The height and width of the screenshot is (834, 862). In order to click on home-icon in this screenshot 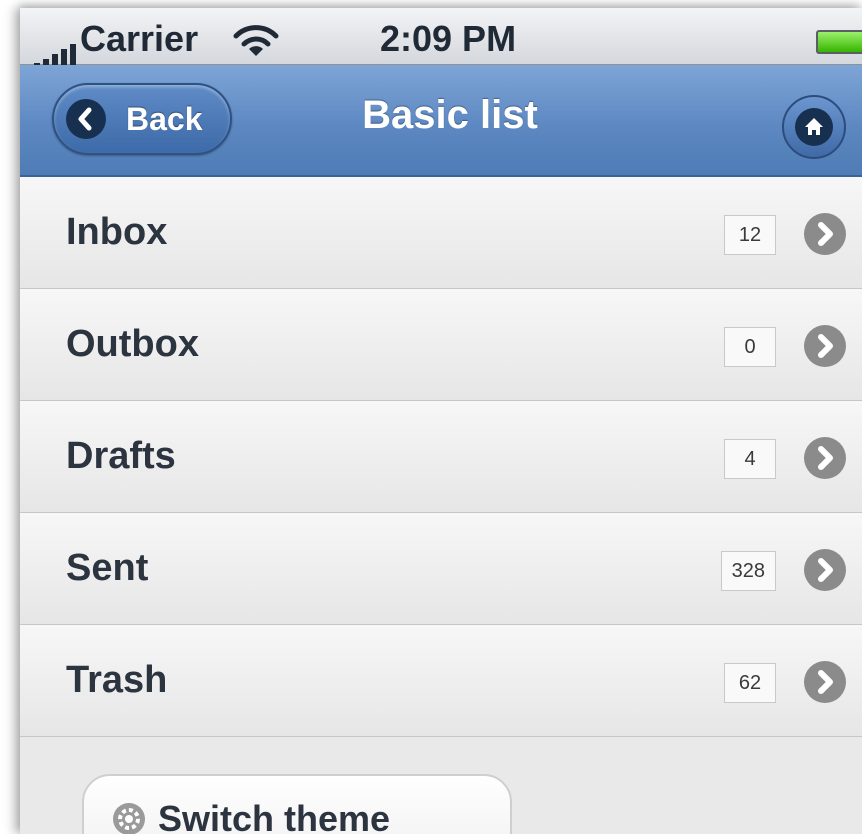, I will do `click(814, 127)`.